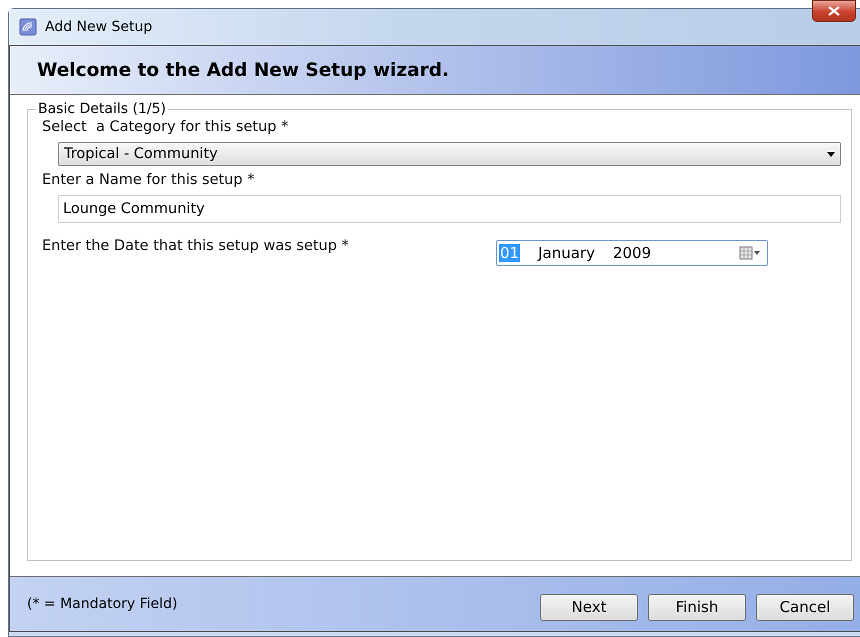  Describe the element at coordinates (28, 27) in the screenshot. I see `app-icon` at that location.